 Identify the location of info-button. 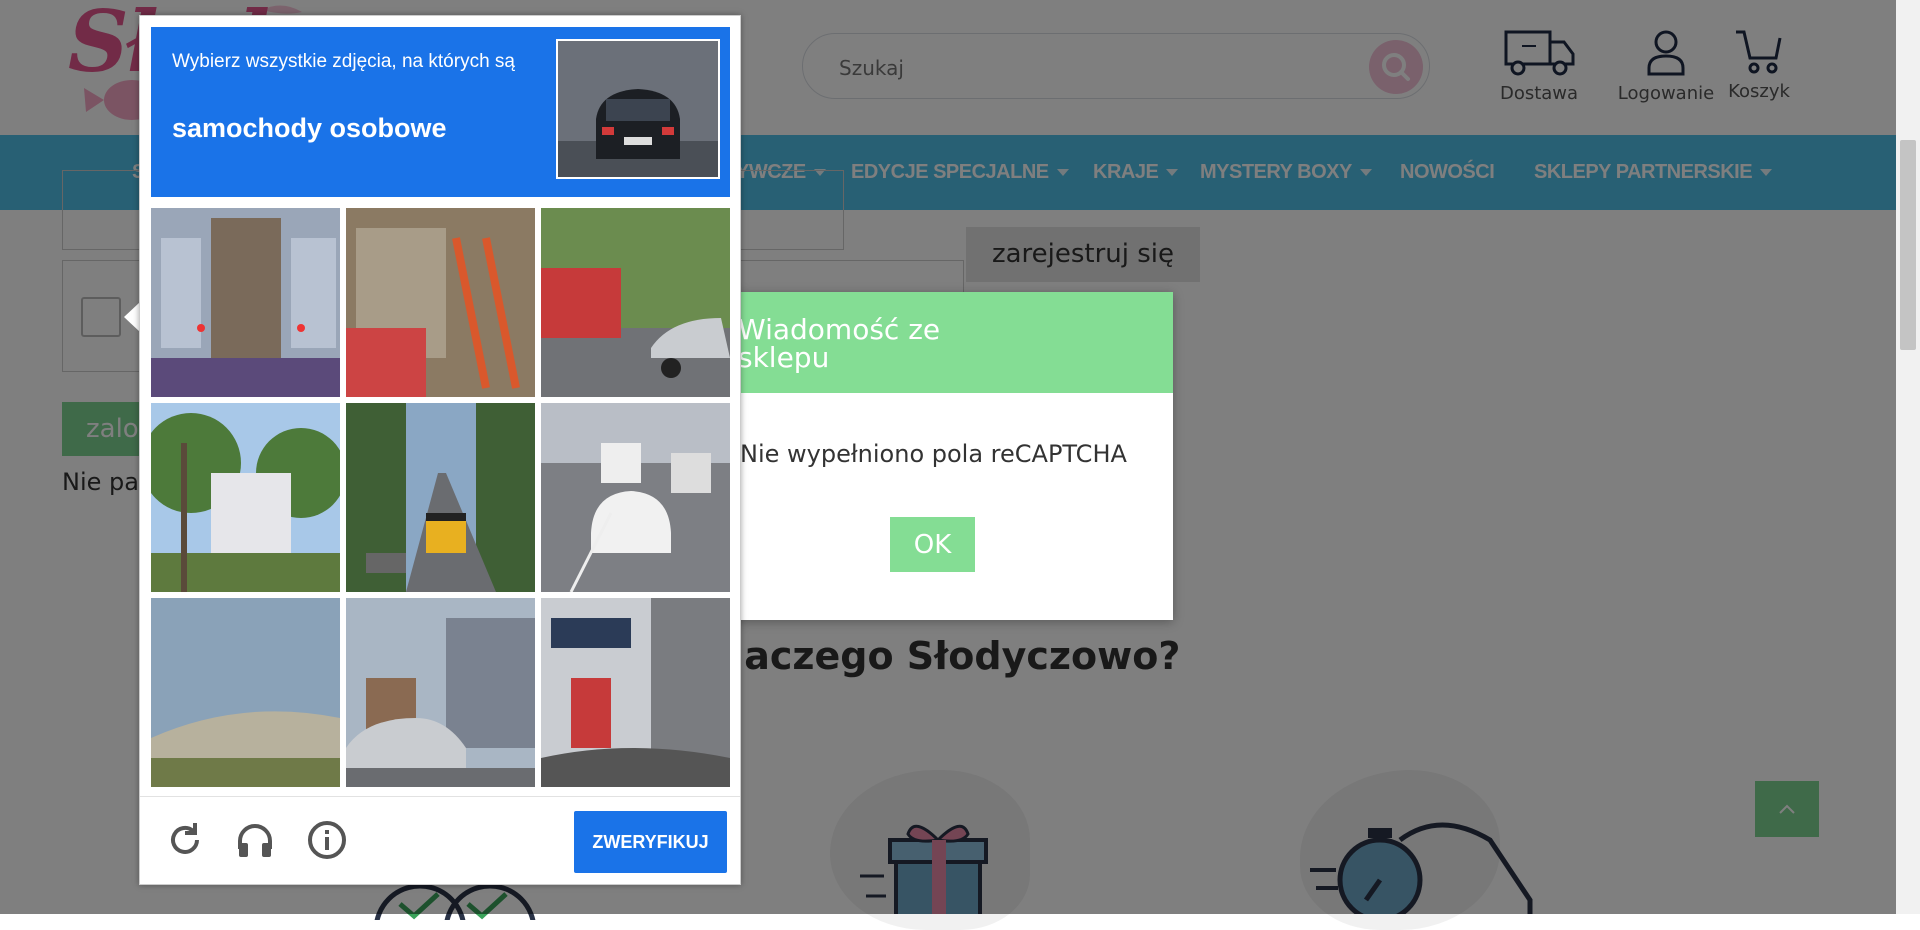
(327, 840).